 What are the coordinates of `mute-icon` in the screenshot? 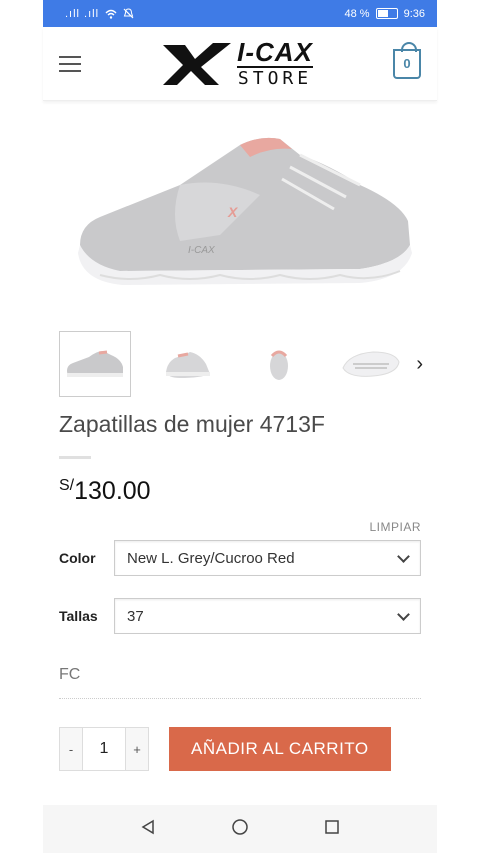 It's located at (128, 13).